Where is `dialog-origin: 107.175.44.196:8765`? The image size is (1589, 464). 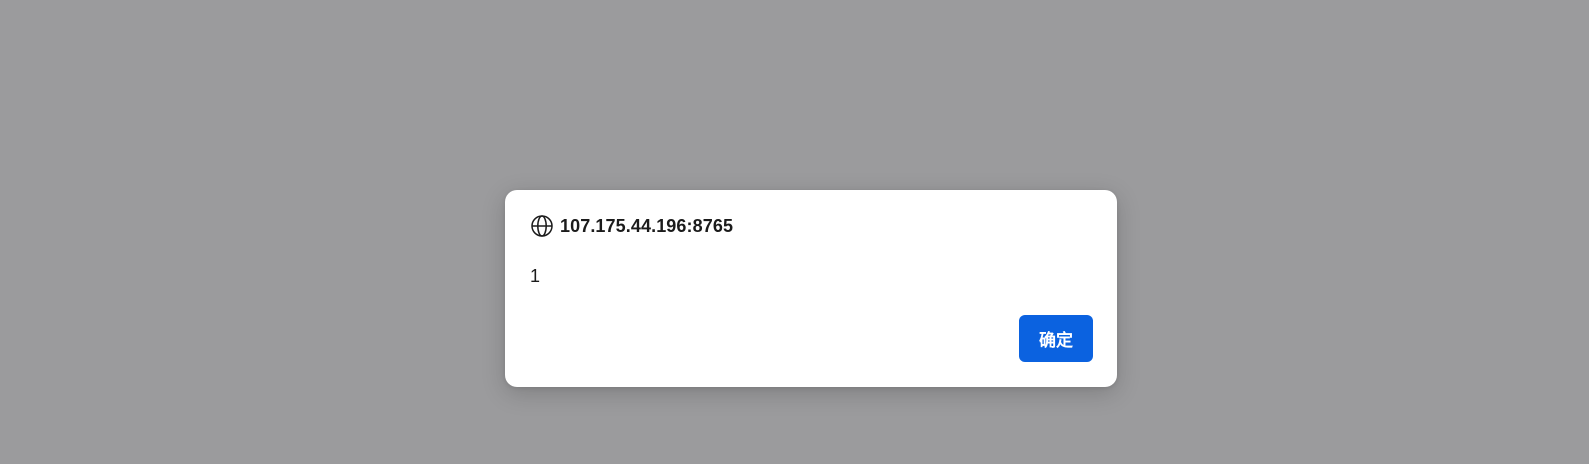
dialog-origin: 107.175.44.196:8765 is located at coordinates (647, 225).